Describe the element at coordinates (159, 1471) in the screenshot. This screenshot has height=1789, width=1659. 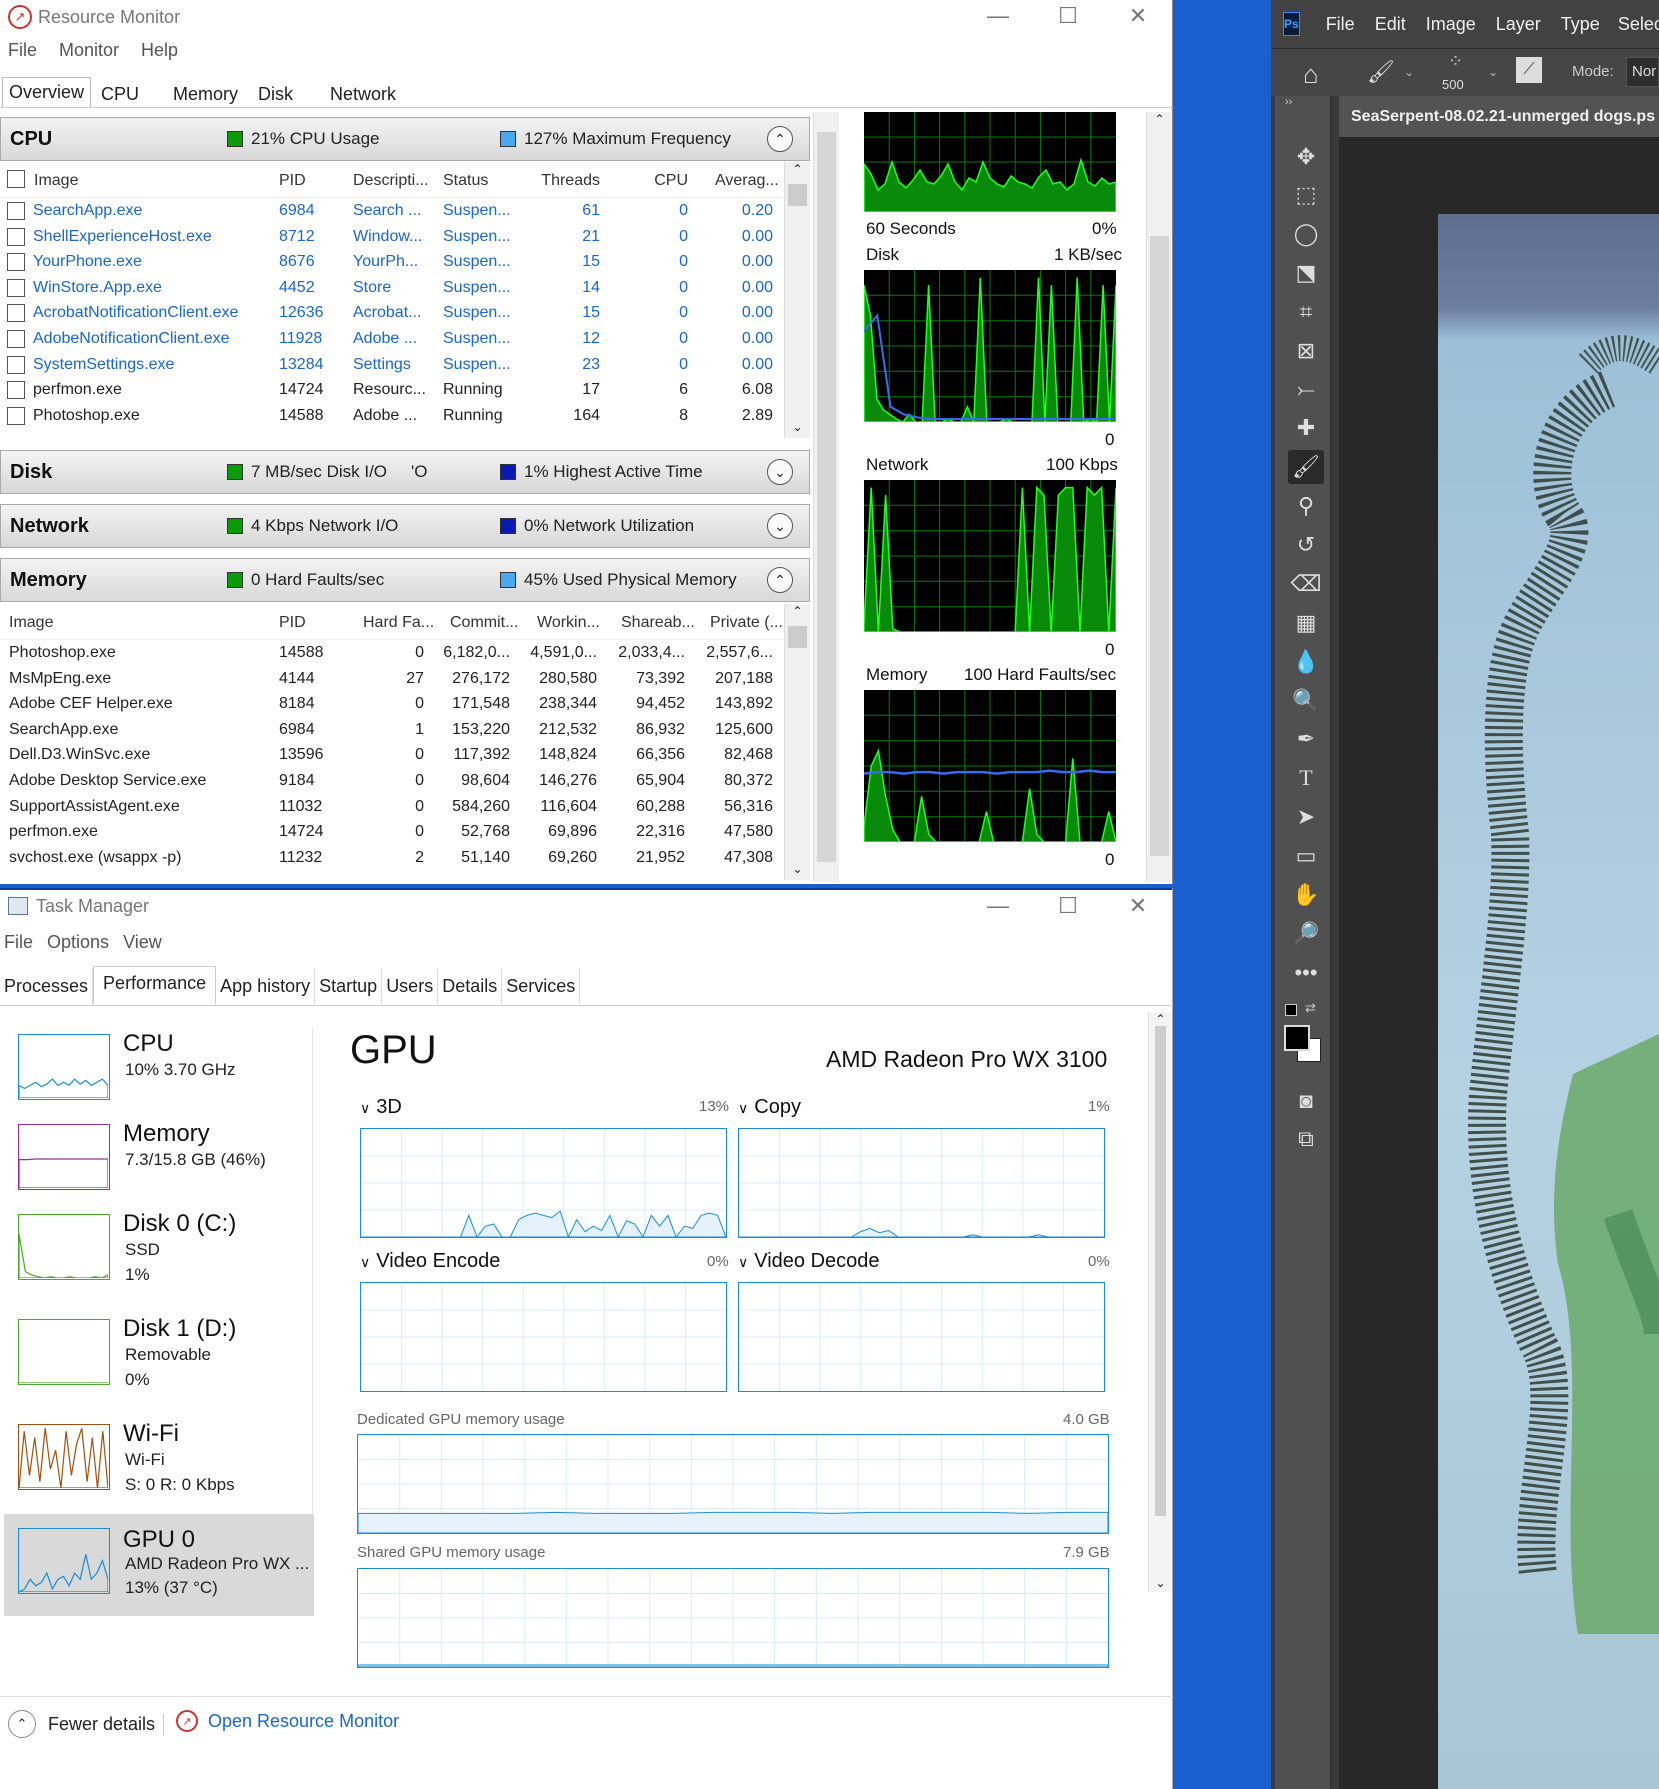
I see `sidebar-item-wi-fi: Wi-Fi Wi-Fi S: 0 R: 0 Kbps` at that location.